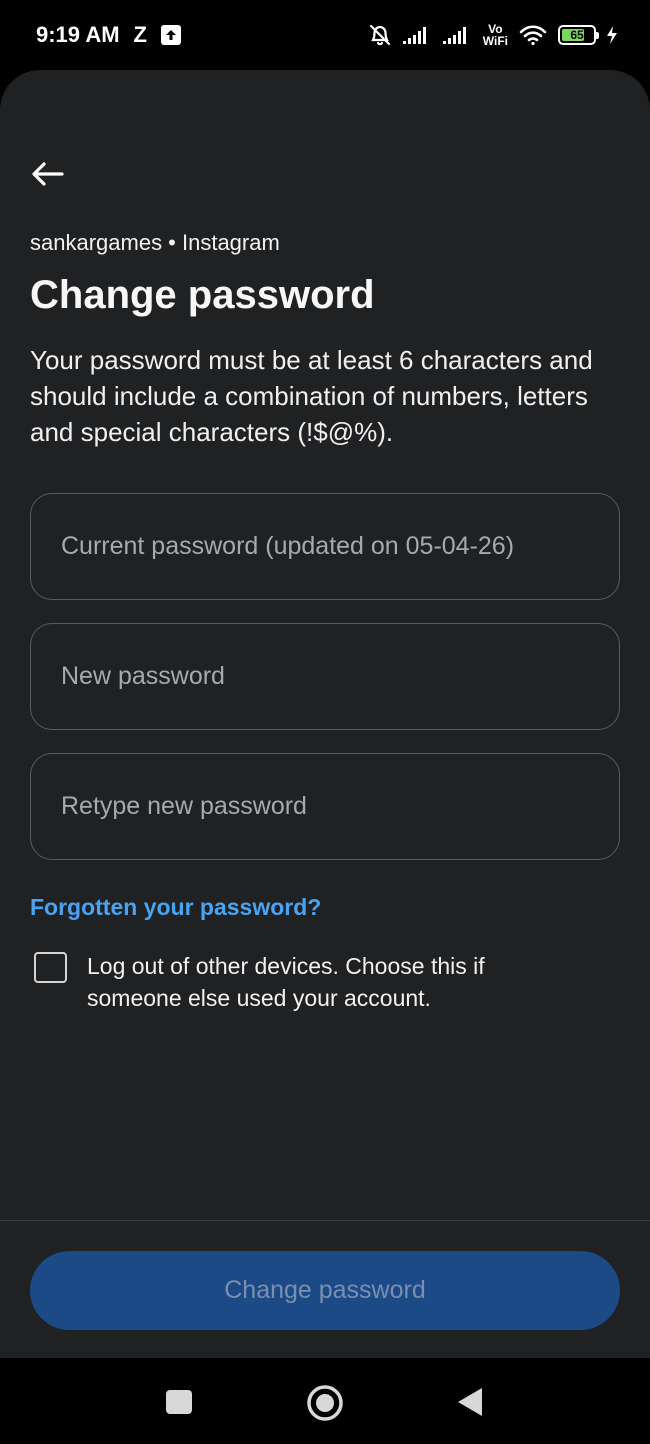 This screenshot has height=1444, width=650. I want to click on page-title: Change password, so click(202, 295).